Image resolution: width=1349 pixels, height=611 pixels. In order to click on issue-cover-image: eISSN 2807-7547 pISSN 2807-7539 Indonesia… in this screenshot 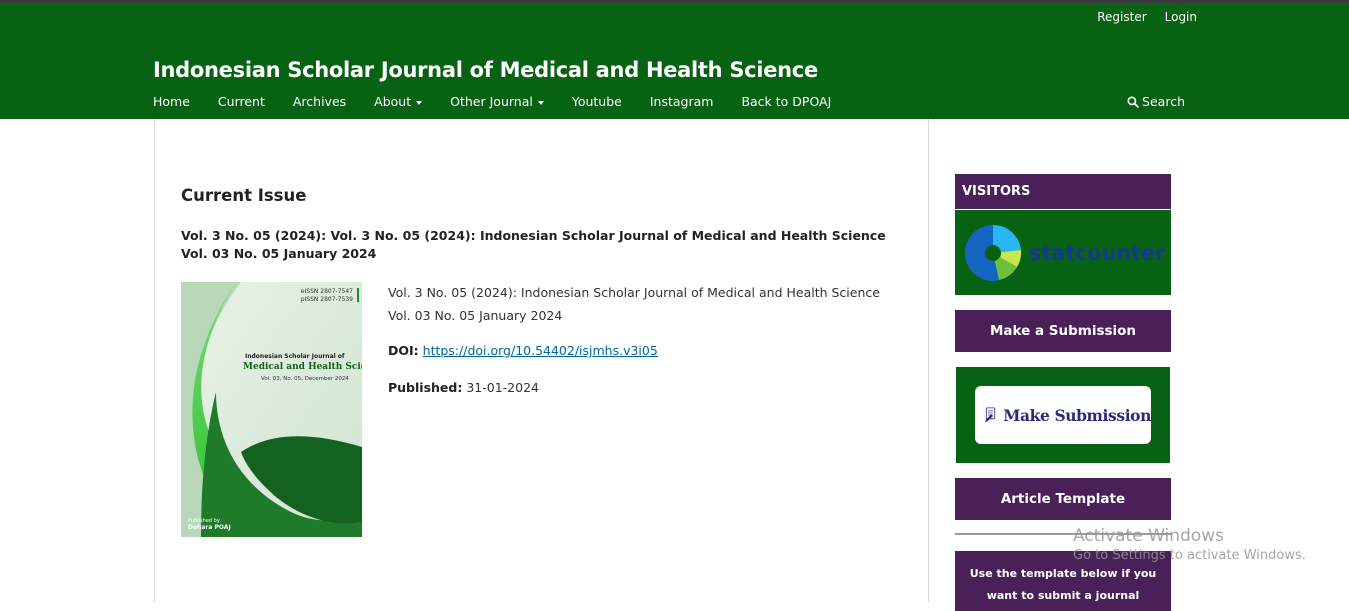, I will do `click(271, 409)`.